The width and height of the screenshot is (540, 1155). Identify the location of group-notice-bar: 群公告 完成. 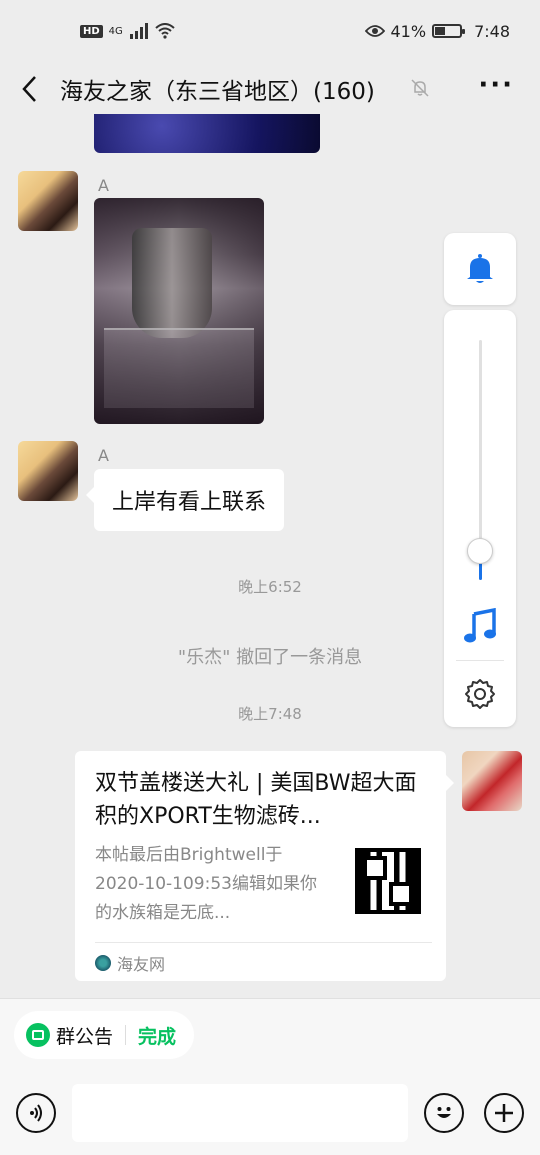
(104, 1035).